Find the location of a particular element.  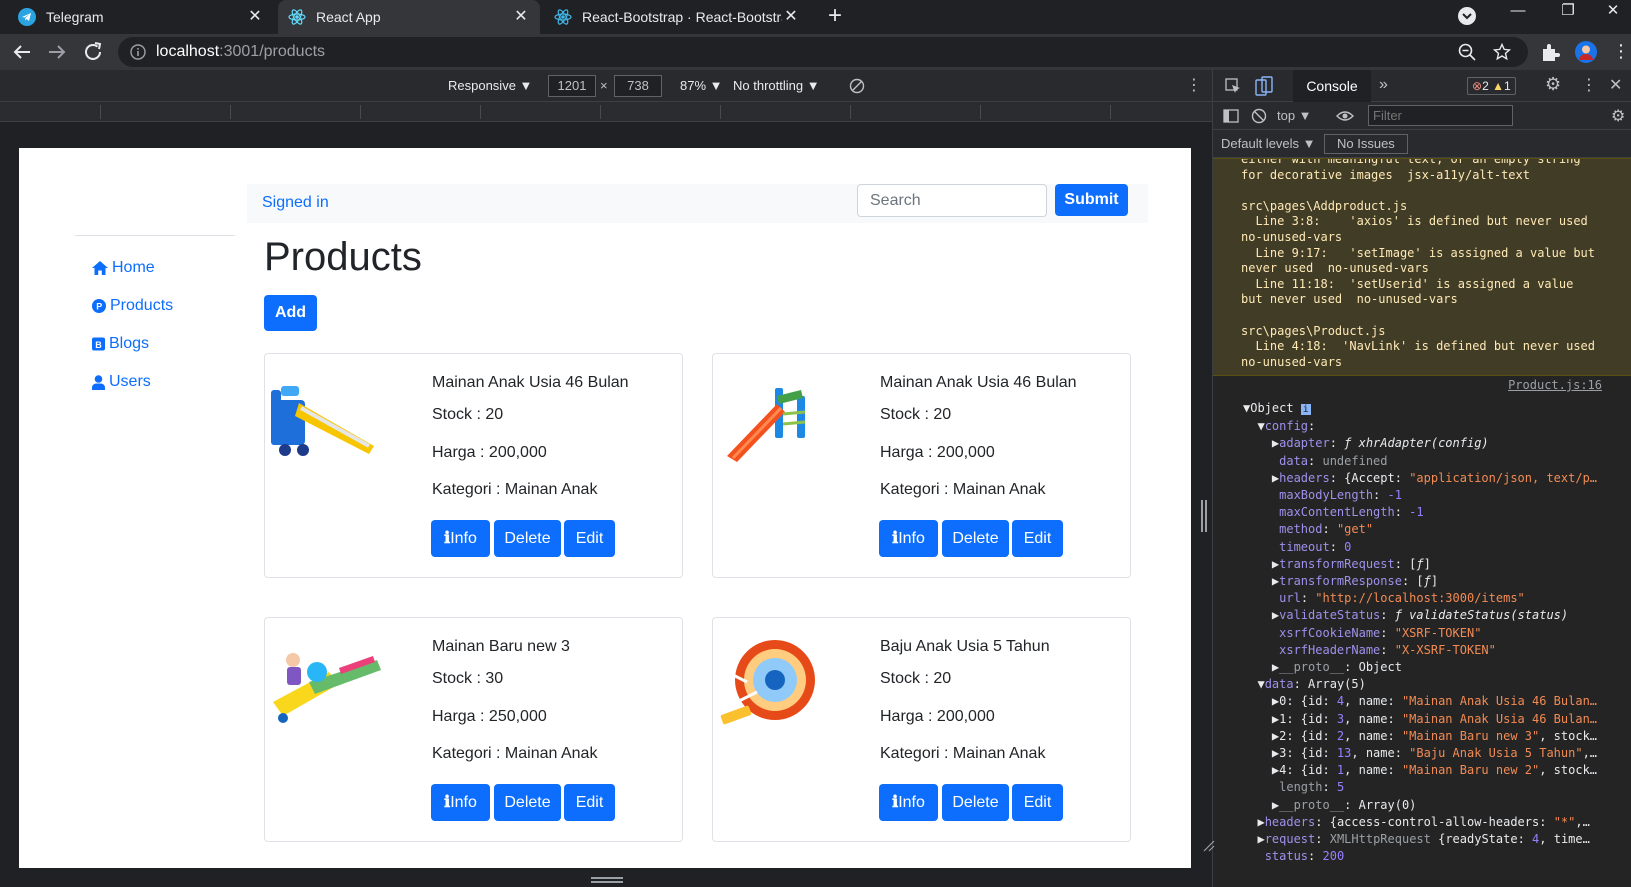

forward-arrow-icon is located at coordinates (57, 52).